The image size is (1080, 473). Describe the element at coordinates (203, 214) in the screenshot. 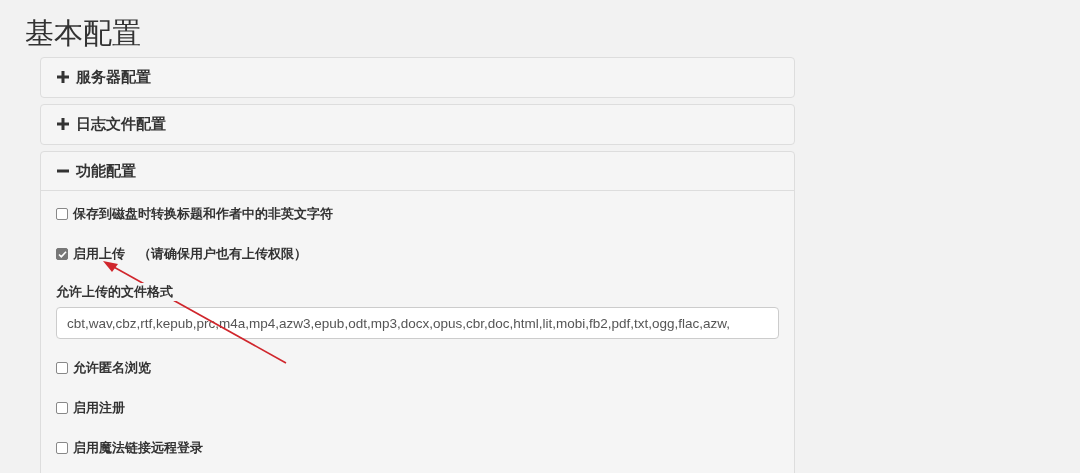

I see `checkbox-label: 保存到磁盘时转换标题和作者中的非英文字符` at that location.